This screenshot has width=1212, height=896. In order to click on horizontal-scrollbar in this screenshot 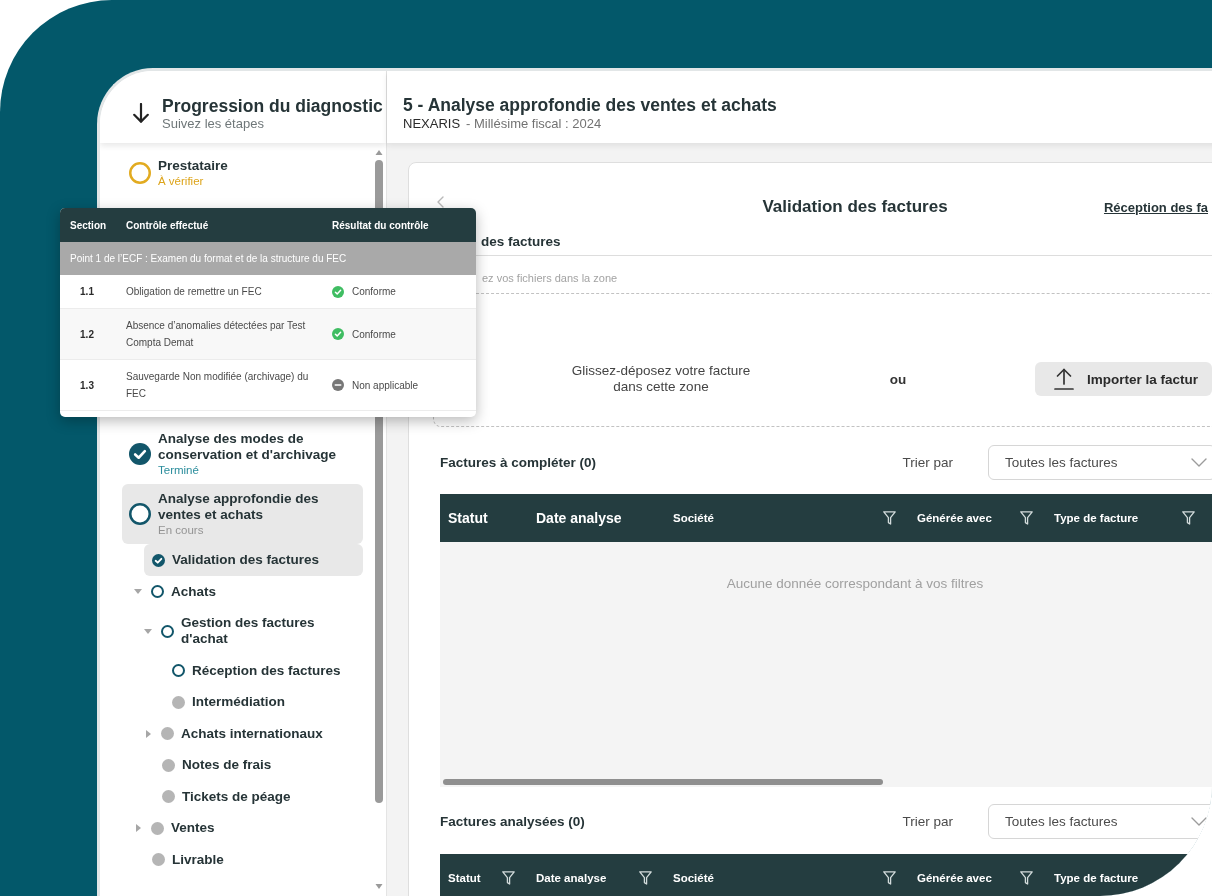, I will do `click(663, 782)`.